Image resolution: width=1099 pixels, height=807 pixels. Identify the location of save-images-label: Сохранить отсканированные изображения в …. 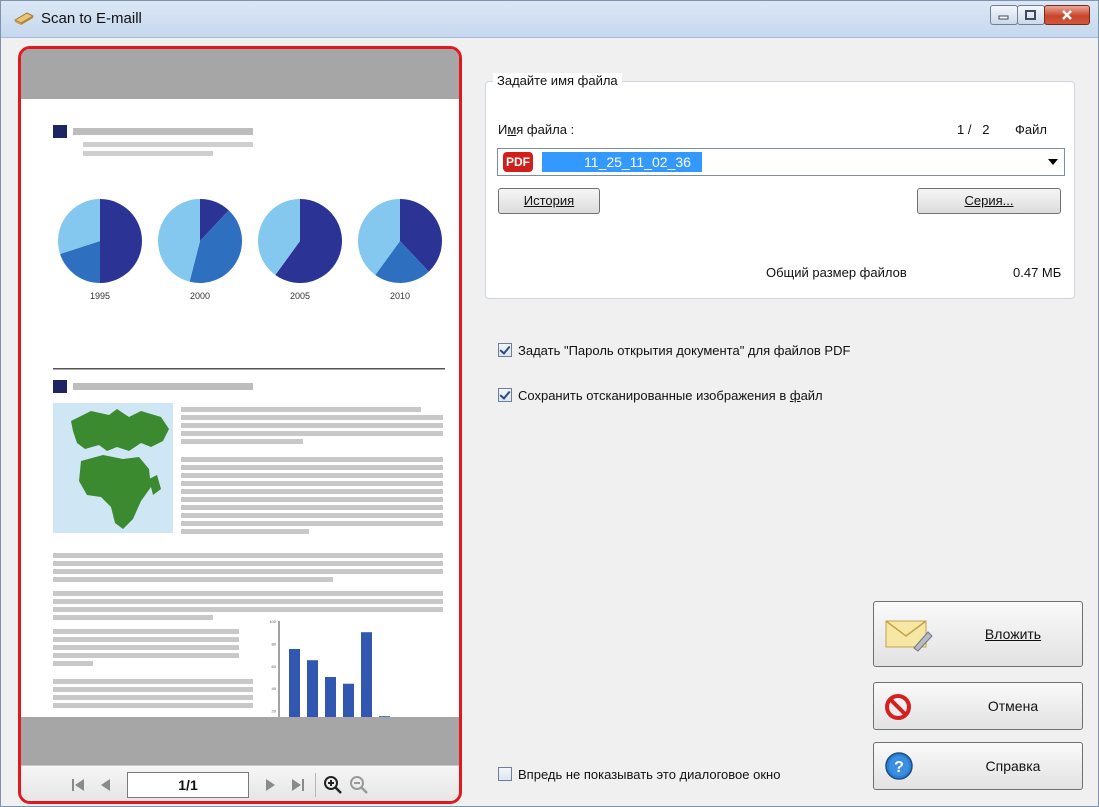
(670, 395).